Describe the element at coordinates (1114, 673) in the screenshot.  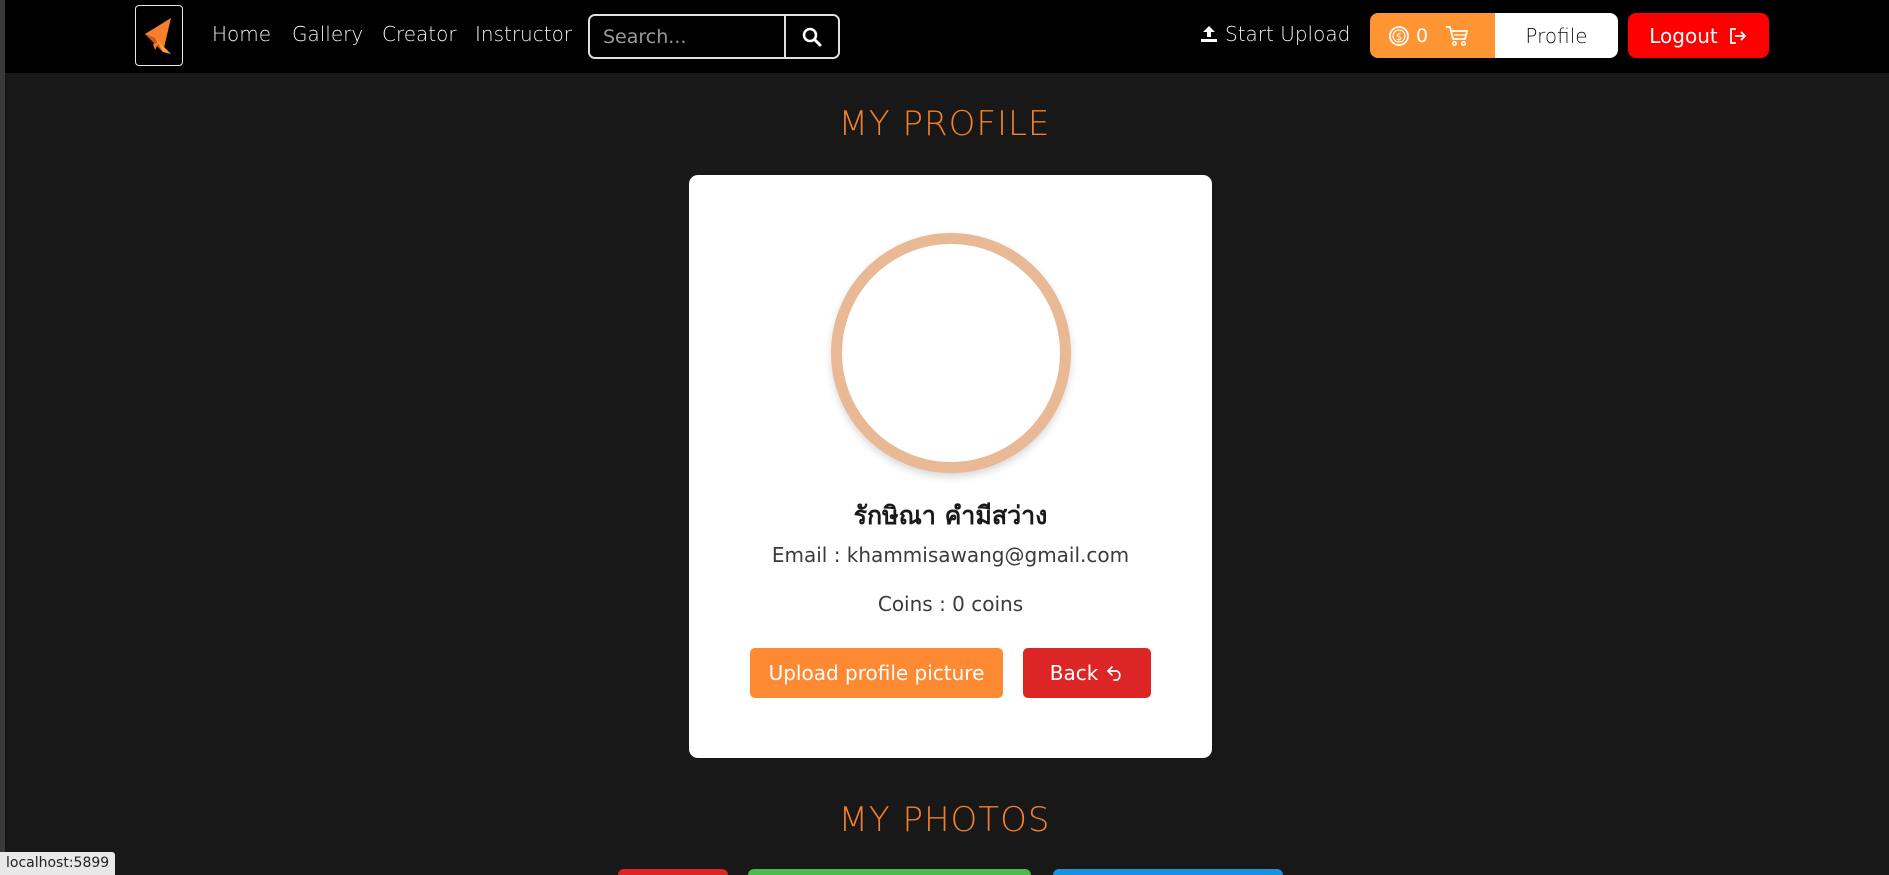
I see `undo-arrow-icon` at that location.